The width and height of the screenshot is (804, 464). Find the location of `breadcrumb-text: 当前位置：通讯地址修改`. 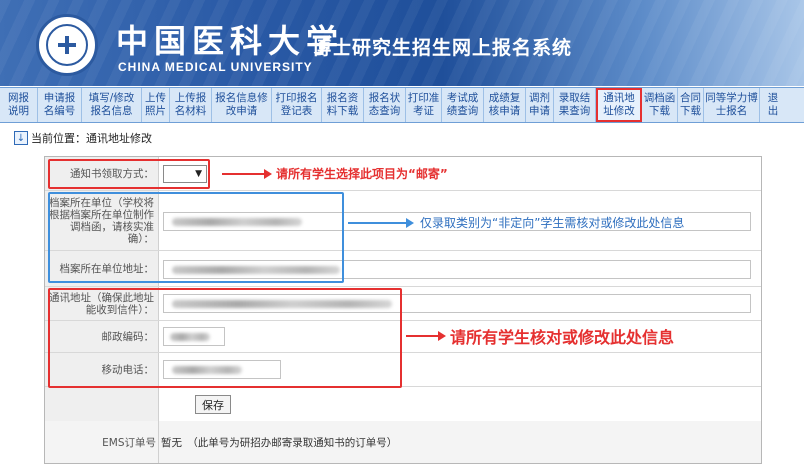

breadcrumb-text: 当前位置：通讯地址修改 is located at coordinates (91, 138).